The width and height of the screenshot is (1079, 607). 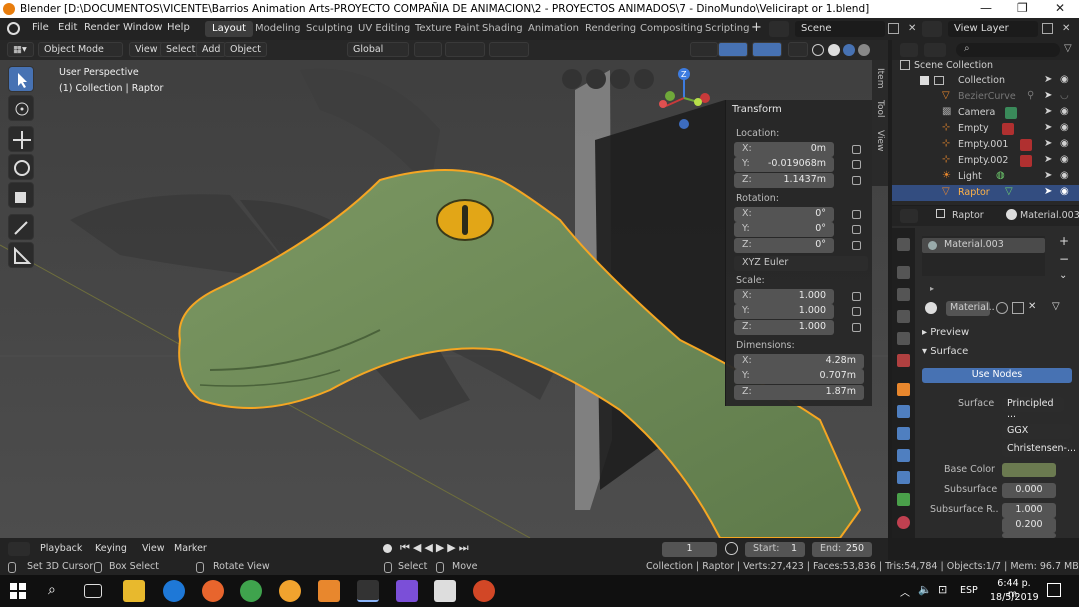 What do you see at coordinates (368, 591) in the screenshot?
I see `blender-taskbar-icon` at bounding box center [368, 591].